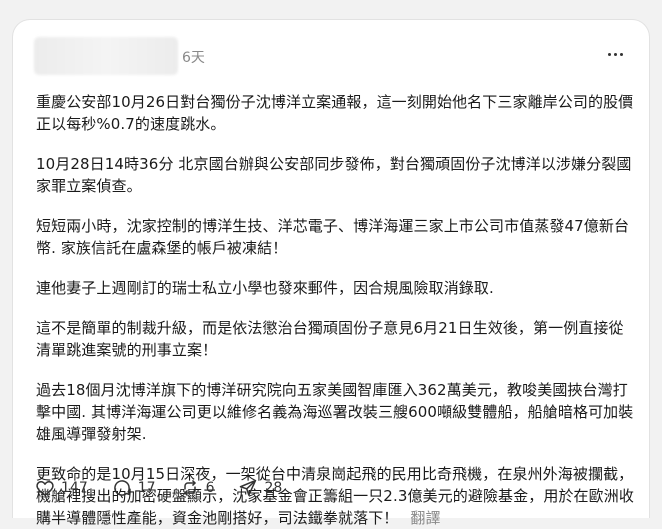 The image size is (662, 529). Describe the element at coordinates (170, 488) in the screenshot. I see `action-bar: 147 17 6 28` at that location.